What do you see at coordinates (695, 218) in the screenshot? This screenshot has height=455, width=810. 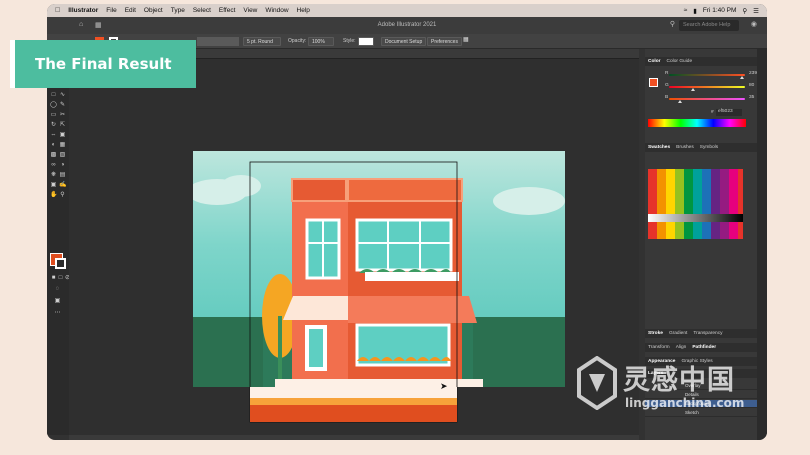 I see `swatches-grays` at bounding box center [695, 218].